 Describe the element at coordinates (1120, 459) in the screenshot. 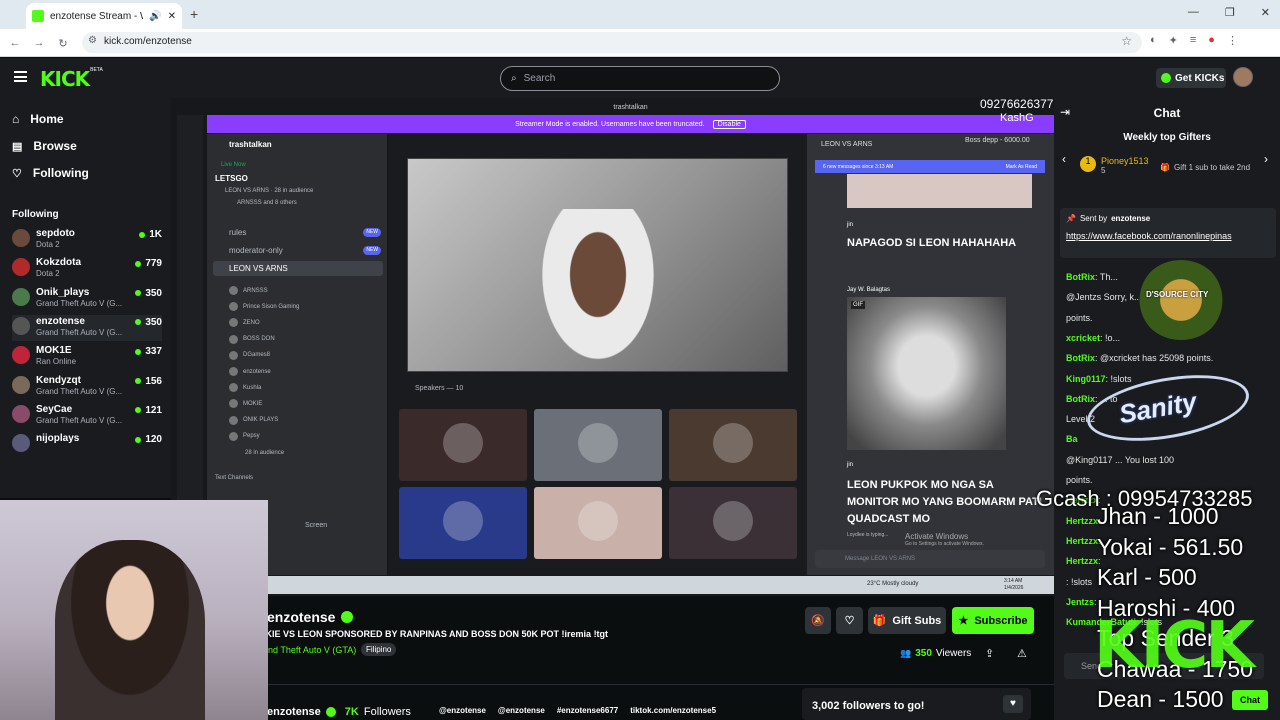

I see `chat-text: @King0117 ... You lost 100` at that location.